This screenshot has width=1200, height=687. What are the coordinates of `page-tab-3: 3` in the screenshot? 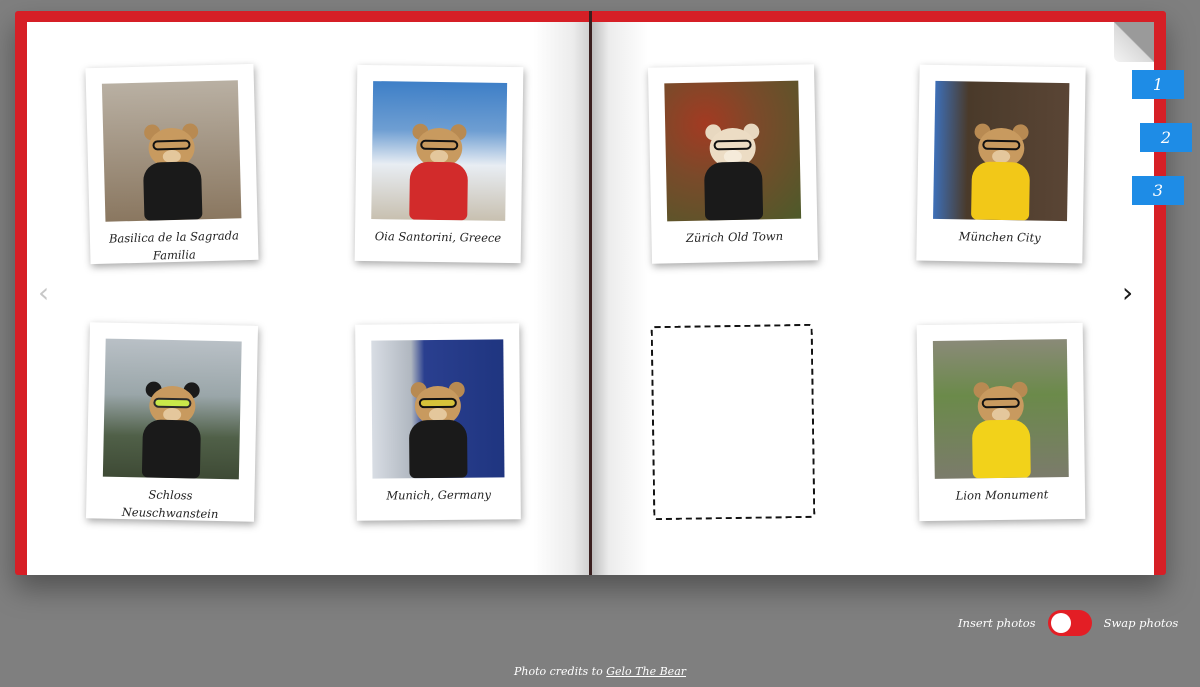 It's located at (1158, 190).